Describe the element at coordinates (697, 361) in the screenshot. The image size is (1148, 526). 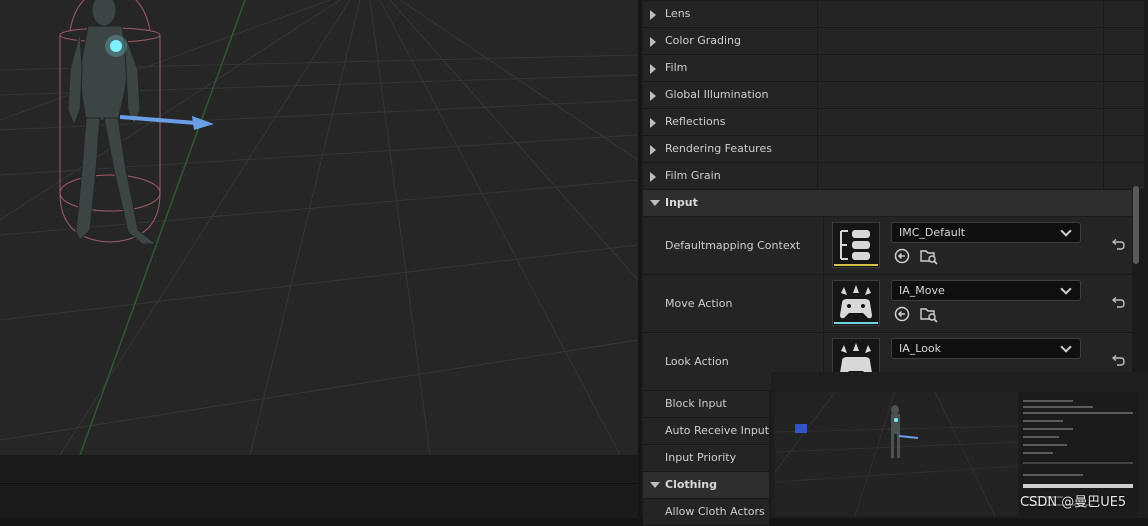
I see `property-label: Look Action` at that location.